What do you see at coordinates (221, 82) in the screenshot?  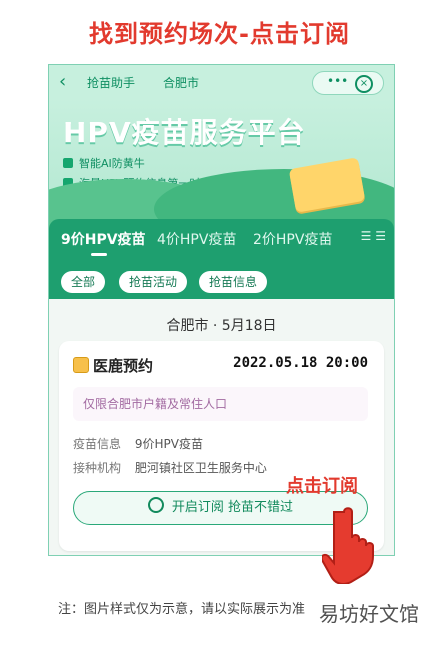 I see `top-nav: ‹ 抢苗助手 合肥市 ••• ×` at bounding box center [221, 82].